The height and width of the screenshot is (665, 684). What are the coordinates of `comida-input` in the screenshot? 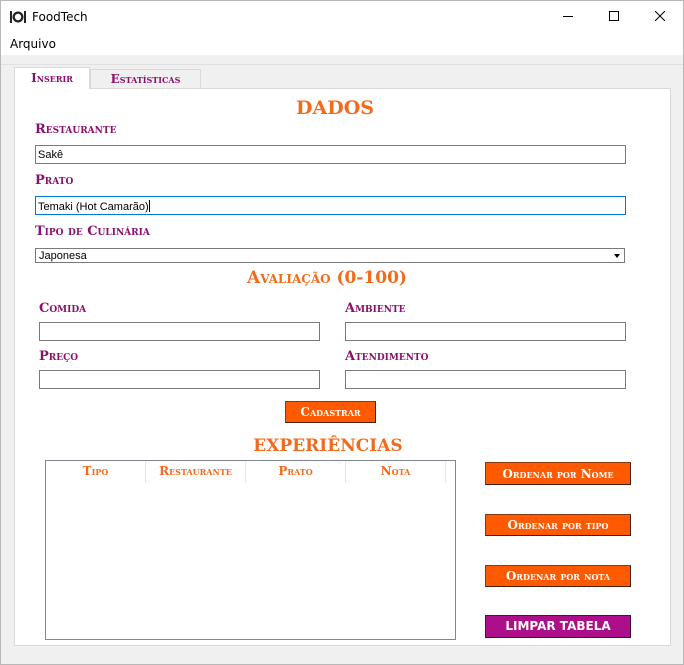 It's located at (179, 331).